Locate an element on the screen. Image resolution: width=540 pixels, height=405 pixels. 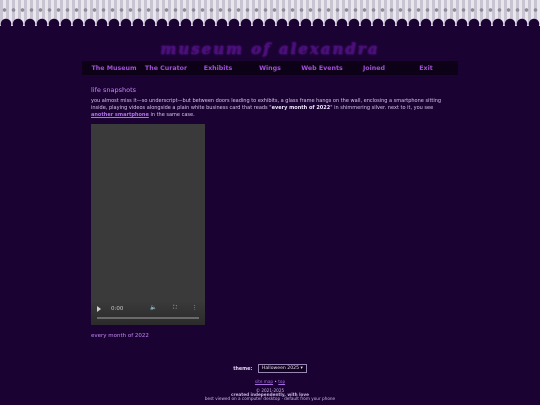
para-bold: every month of 2022 is located at coordinates (301, 108).